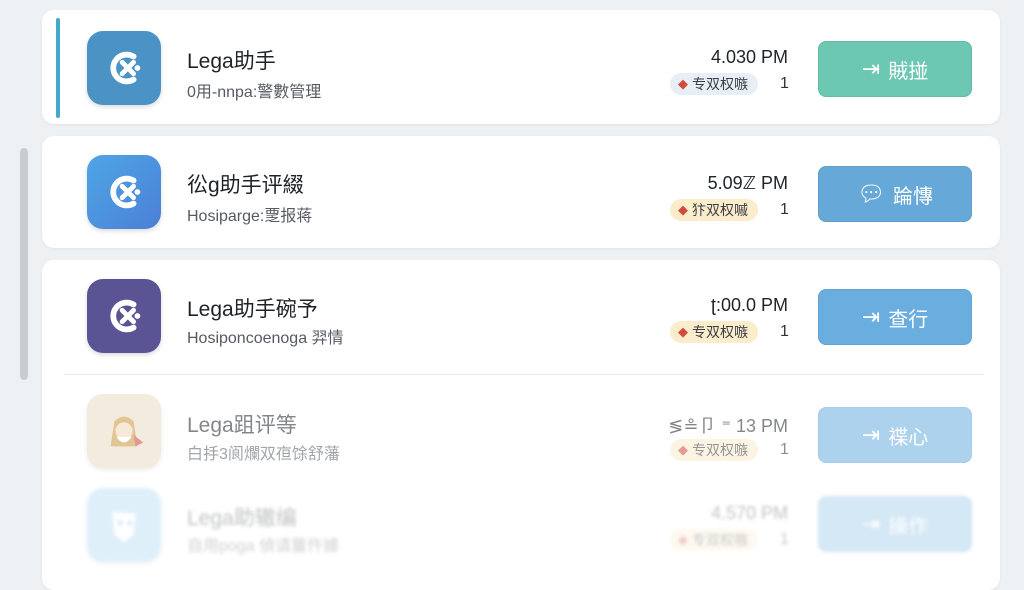  What do you see at coordinates (524, 374) in the screenshot?
I see `divider` at bounding box center [524, 374].